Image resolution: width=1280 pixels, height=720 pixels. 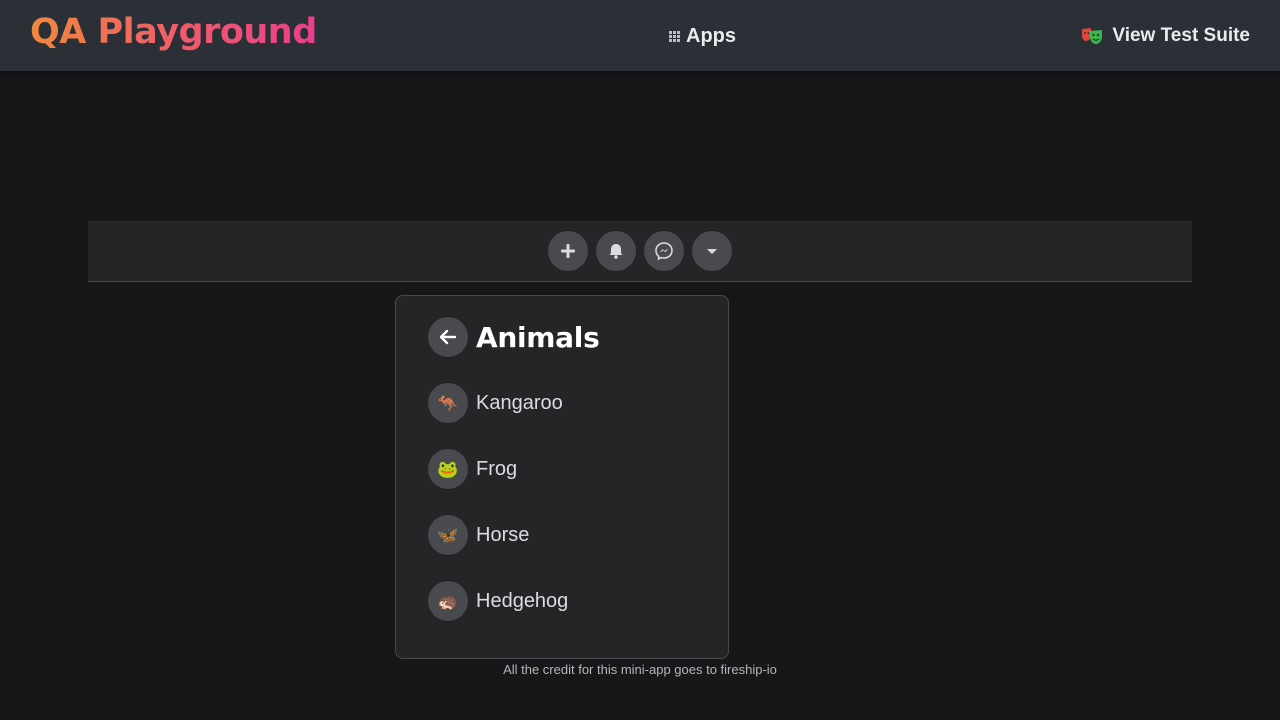 I want to click on menu-item-frog: 🐸 Frog, so click(x=562, y=469).